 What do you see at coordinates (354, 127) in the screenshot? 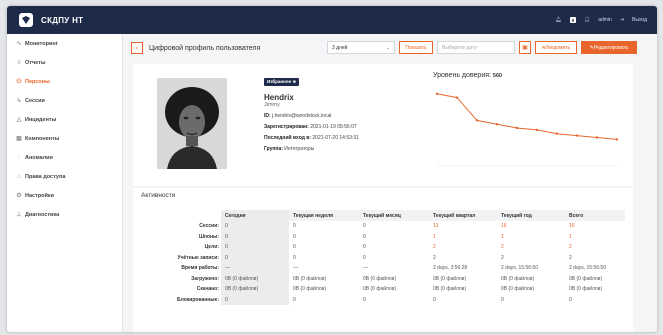
I see `registered-row: Зарегистрирован: 2021-01-19 05:56:07` at bounding box center [354, 127].